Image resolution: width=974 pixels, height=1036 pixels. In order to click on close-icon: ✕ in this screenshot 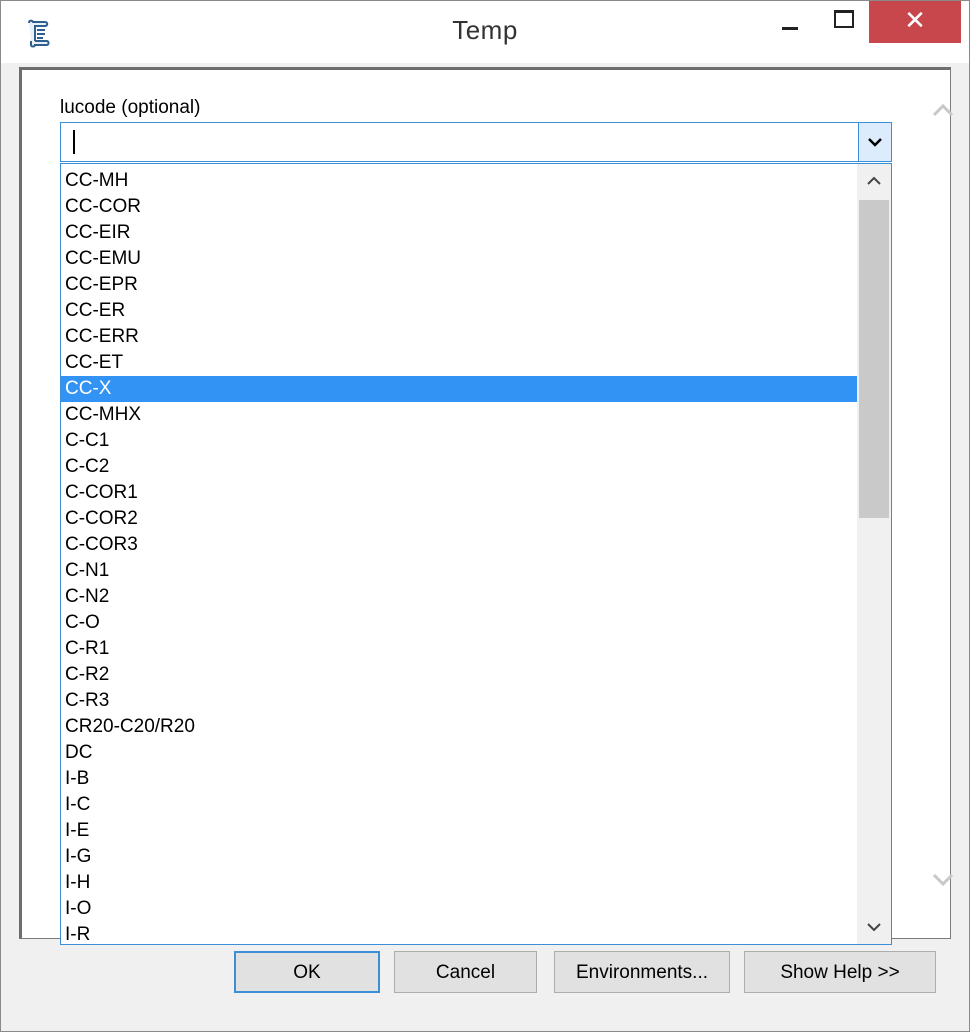, I will do `click(915, 20)`.